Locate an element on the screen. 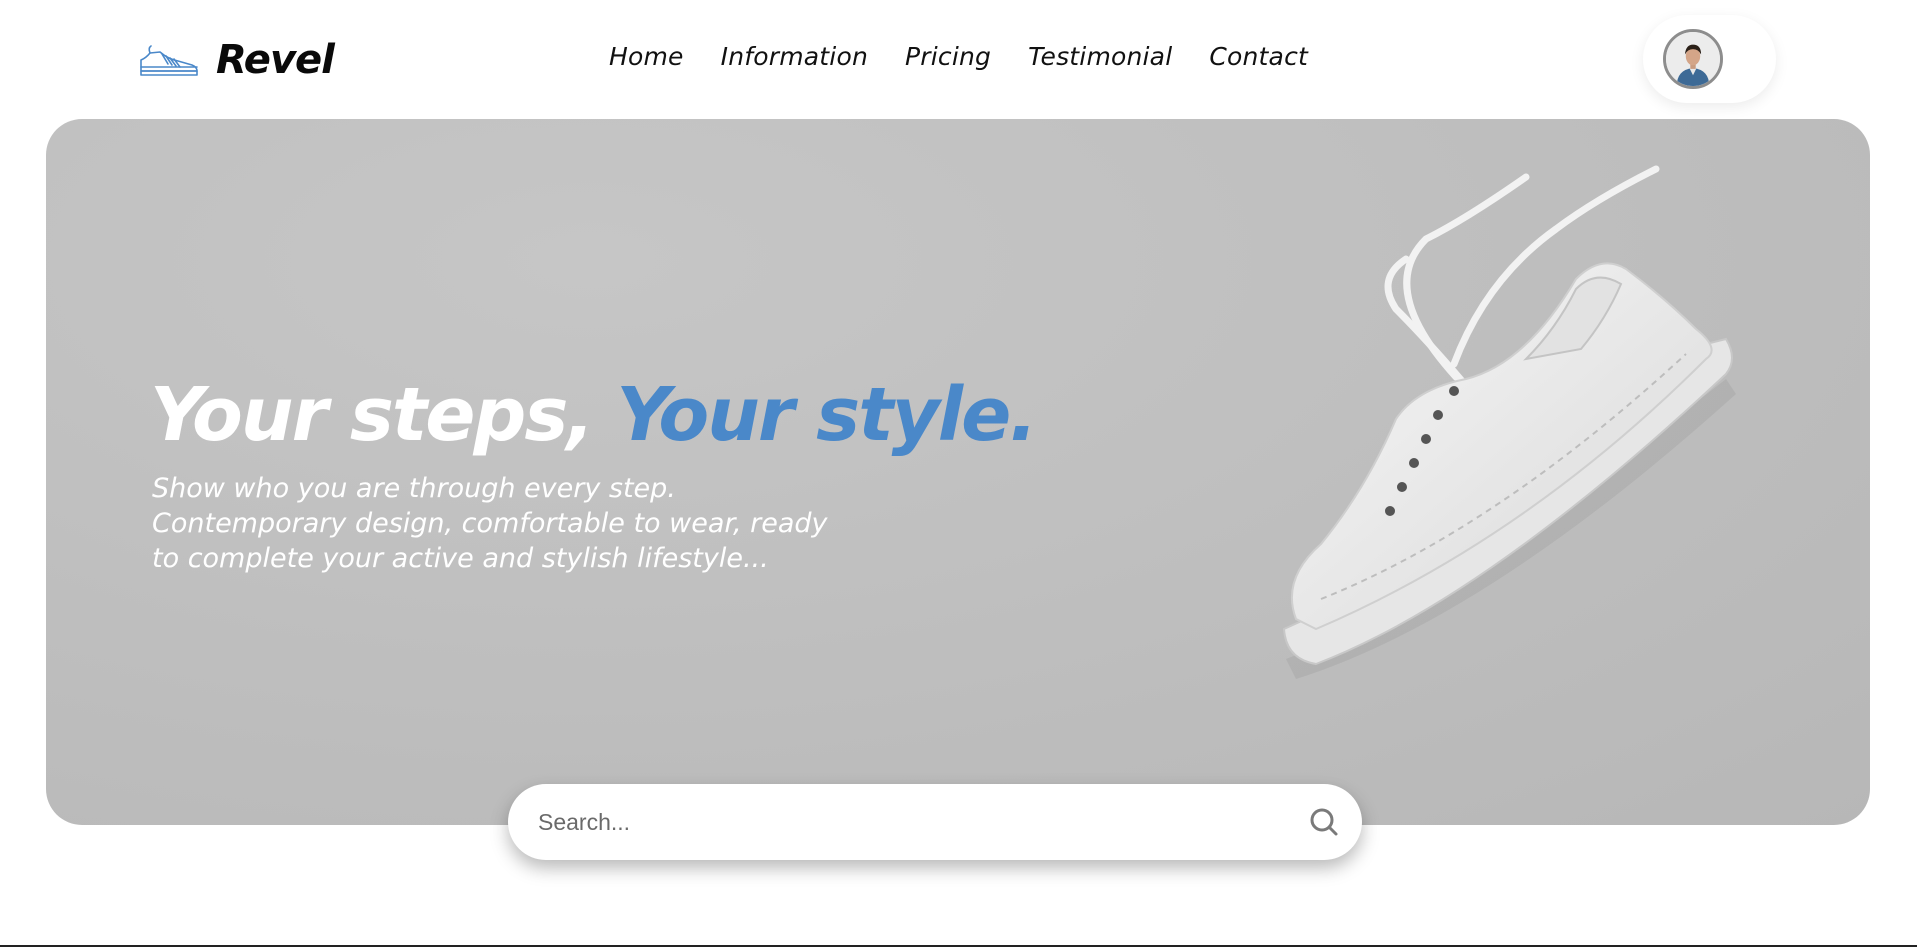 This screenshot has height=947, width=1917. nav-item-information: Information is located at coordinates (794, 56).